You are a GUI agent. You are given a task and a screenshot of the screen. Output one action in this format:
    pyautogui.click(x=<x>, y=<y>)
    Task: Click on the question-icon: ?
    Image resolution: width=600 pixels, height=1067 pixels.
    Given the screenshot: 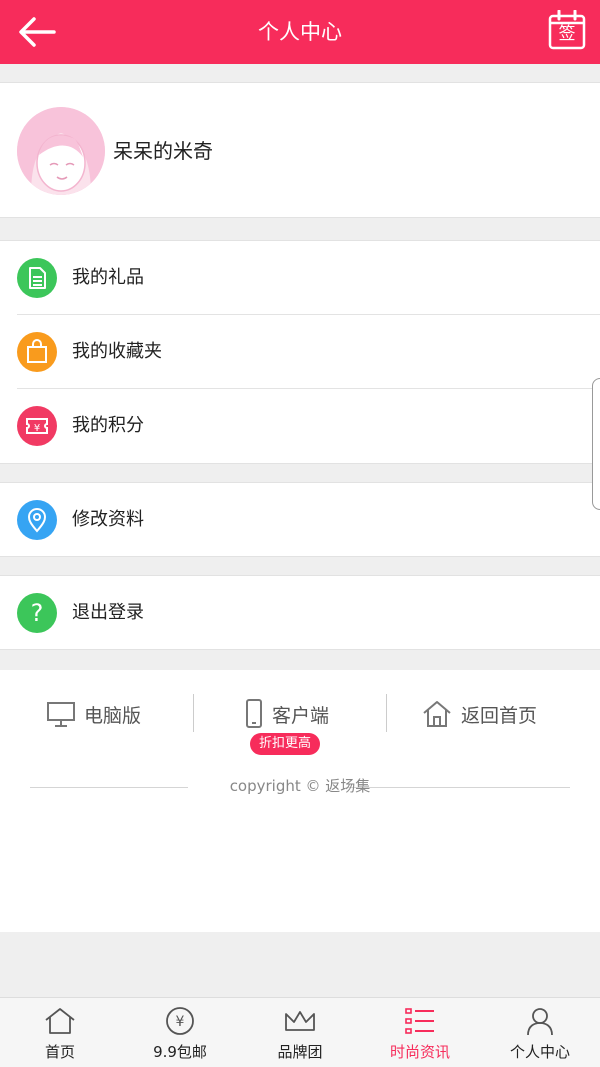 What is the action you would take?
    pyautogui.click(x=37, y=613)
    